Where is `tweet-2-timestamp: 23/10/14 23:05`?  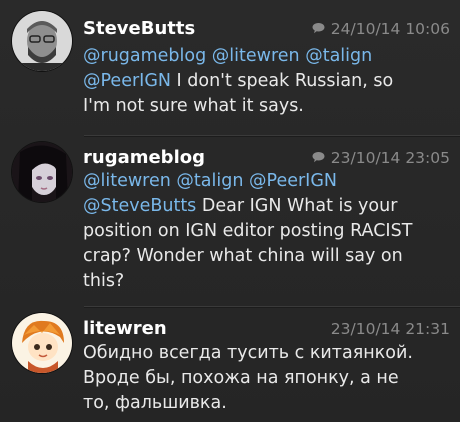
tweet-2-timestamp: 23/10/14 23:05 is located at coordinates (390, 158).